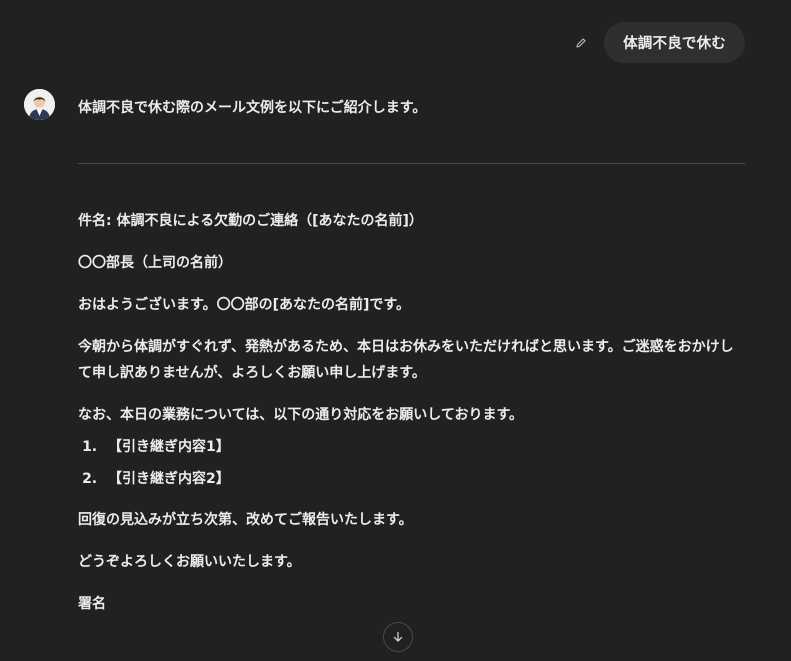  Describe the element at coordinates (39, 104) in the screenshot. I see `assistant-avatar` at that location.